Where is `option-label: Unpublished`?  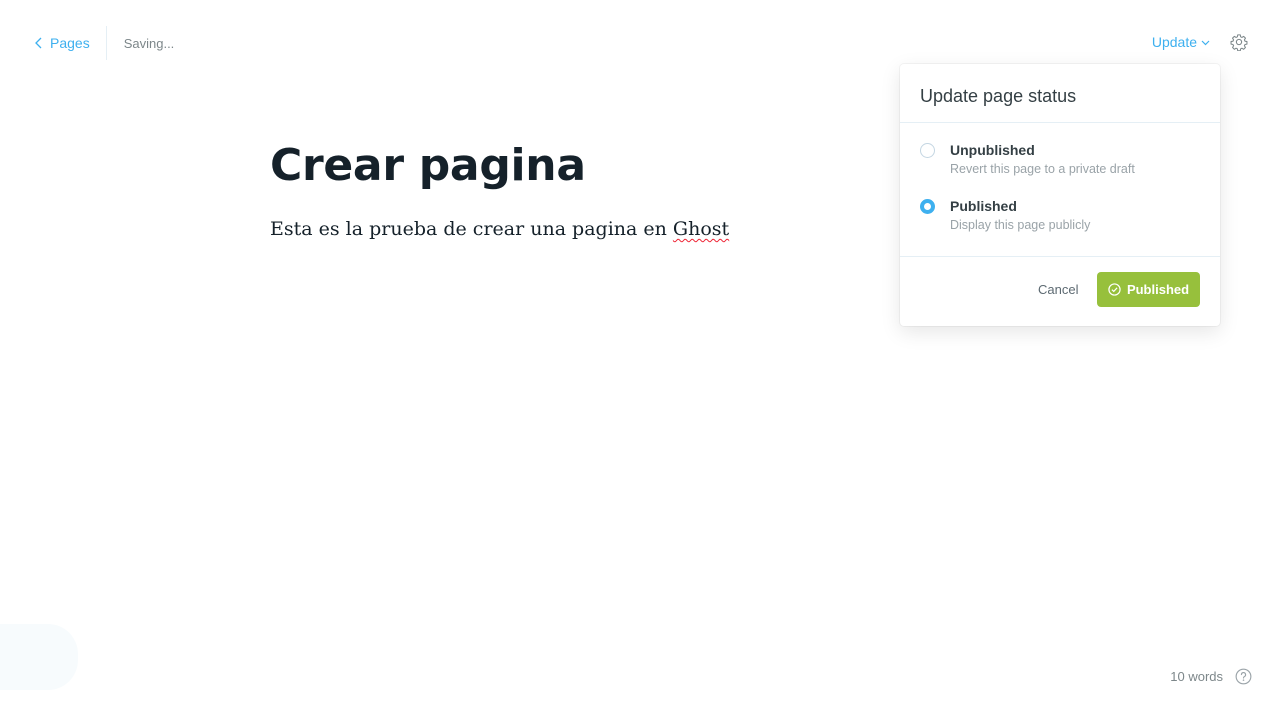
option-label: Unpublished is located at coordinates (992, 150).